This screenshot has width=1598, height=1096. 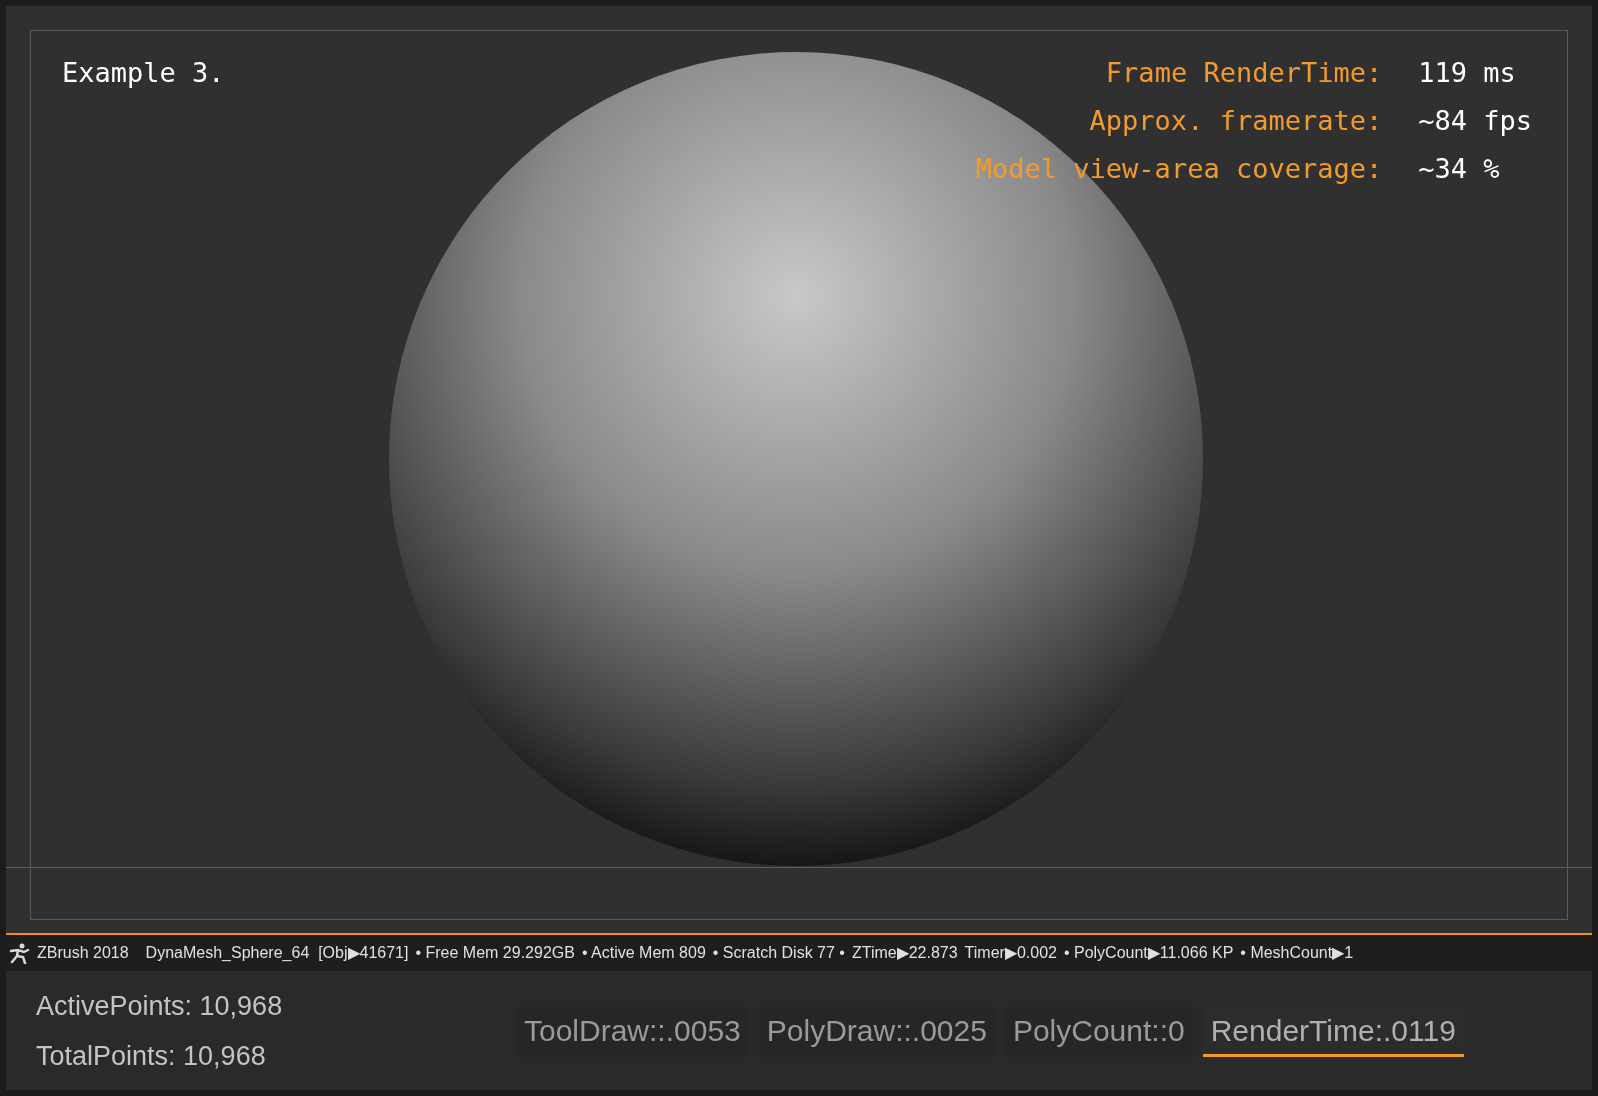 What do you see at coordinates (1098, 1031) in the screenshot?
I see `metric-button: PolyCount::0` at bounding box center [1098, 1031].